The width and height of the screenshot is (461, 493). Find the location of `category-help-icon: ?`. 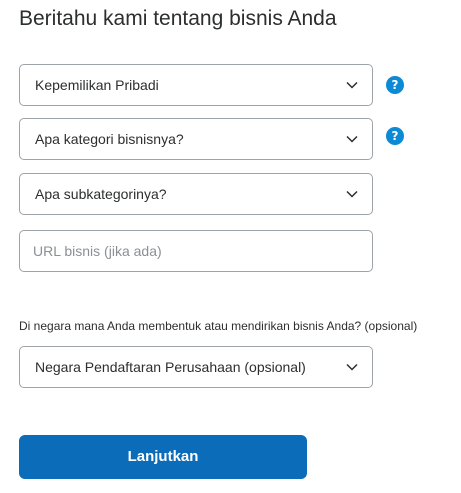

category-help-icon: ? is located at coordinates (395, 136).